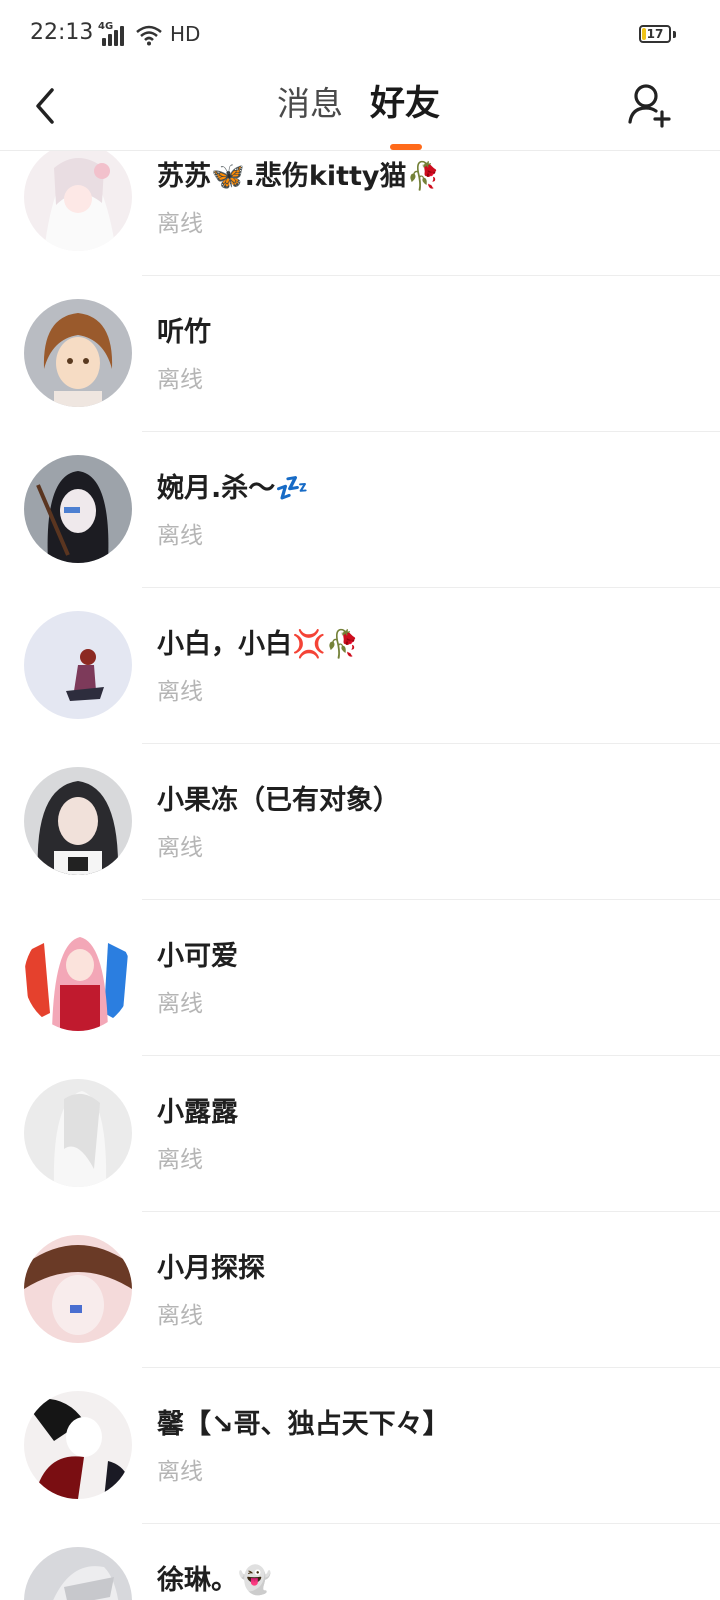 This screenshot has width=720, height=1600. What do you see at coordinates (360, 36) in the screenshot?
I see `status-bar: 22:13 4G HD 17` at bounding box center [360, 36].